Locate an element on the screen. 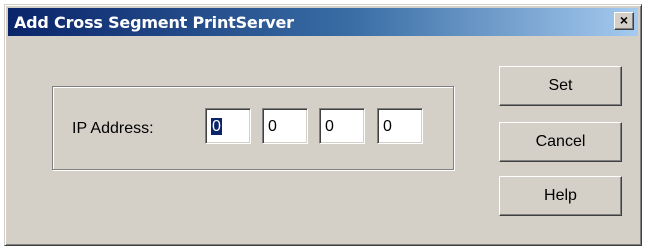  close-button: × is located at coordinates (624, 21).